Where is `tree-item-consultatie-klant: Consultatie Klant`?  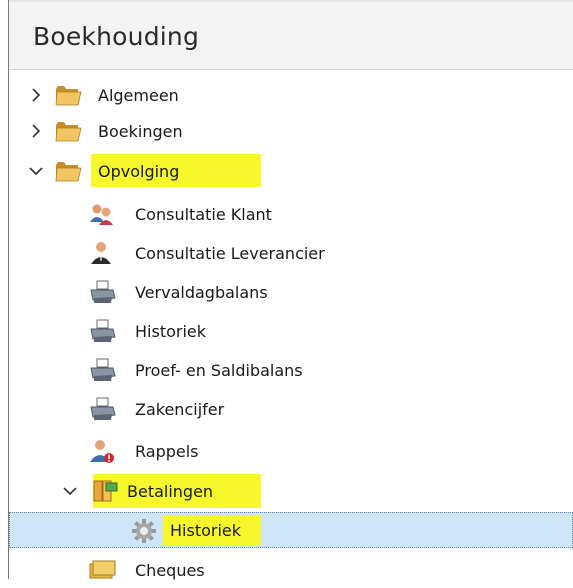 tree-item-consultatie-klant: Consultatie Klant is located at coordinates (291, 214).